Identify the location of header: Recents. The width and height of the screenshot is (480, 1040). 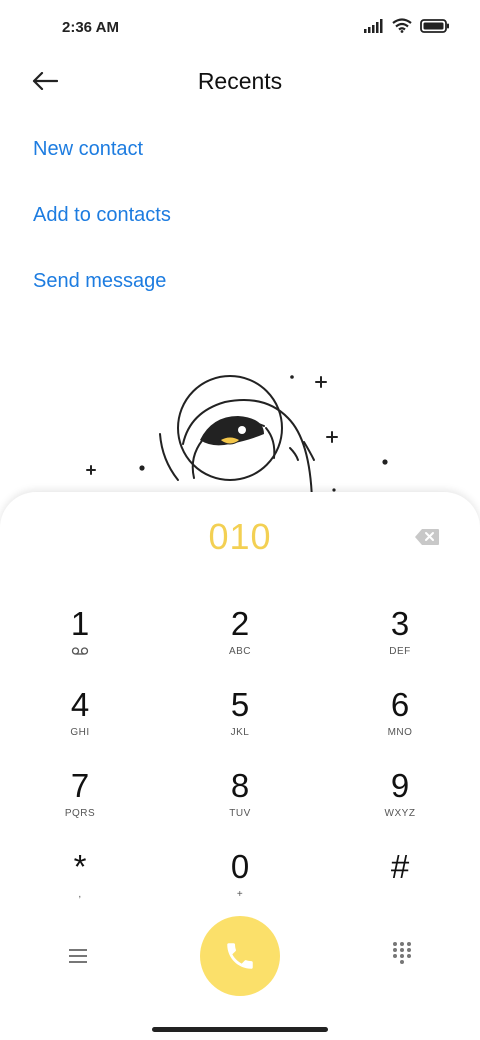
(240, 82).